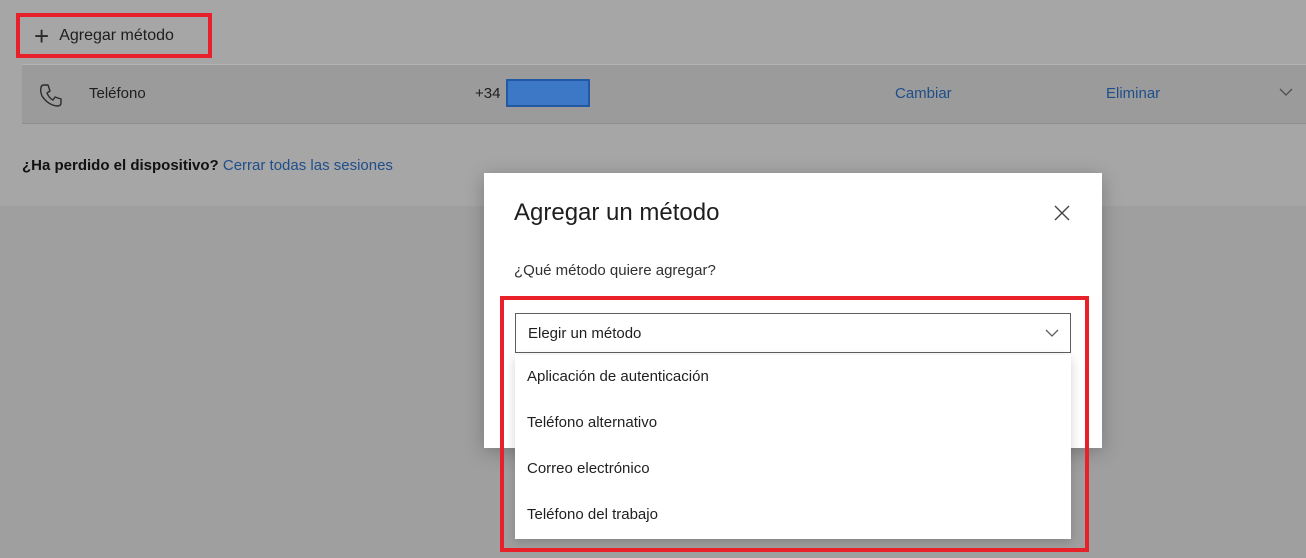  I want to click on lost-device-question: ¿Ha perdido el dispositivo?, so click(120, 165).